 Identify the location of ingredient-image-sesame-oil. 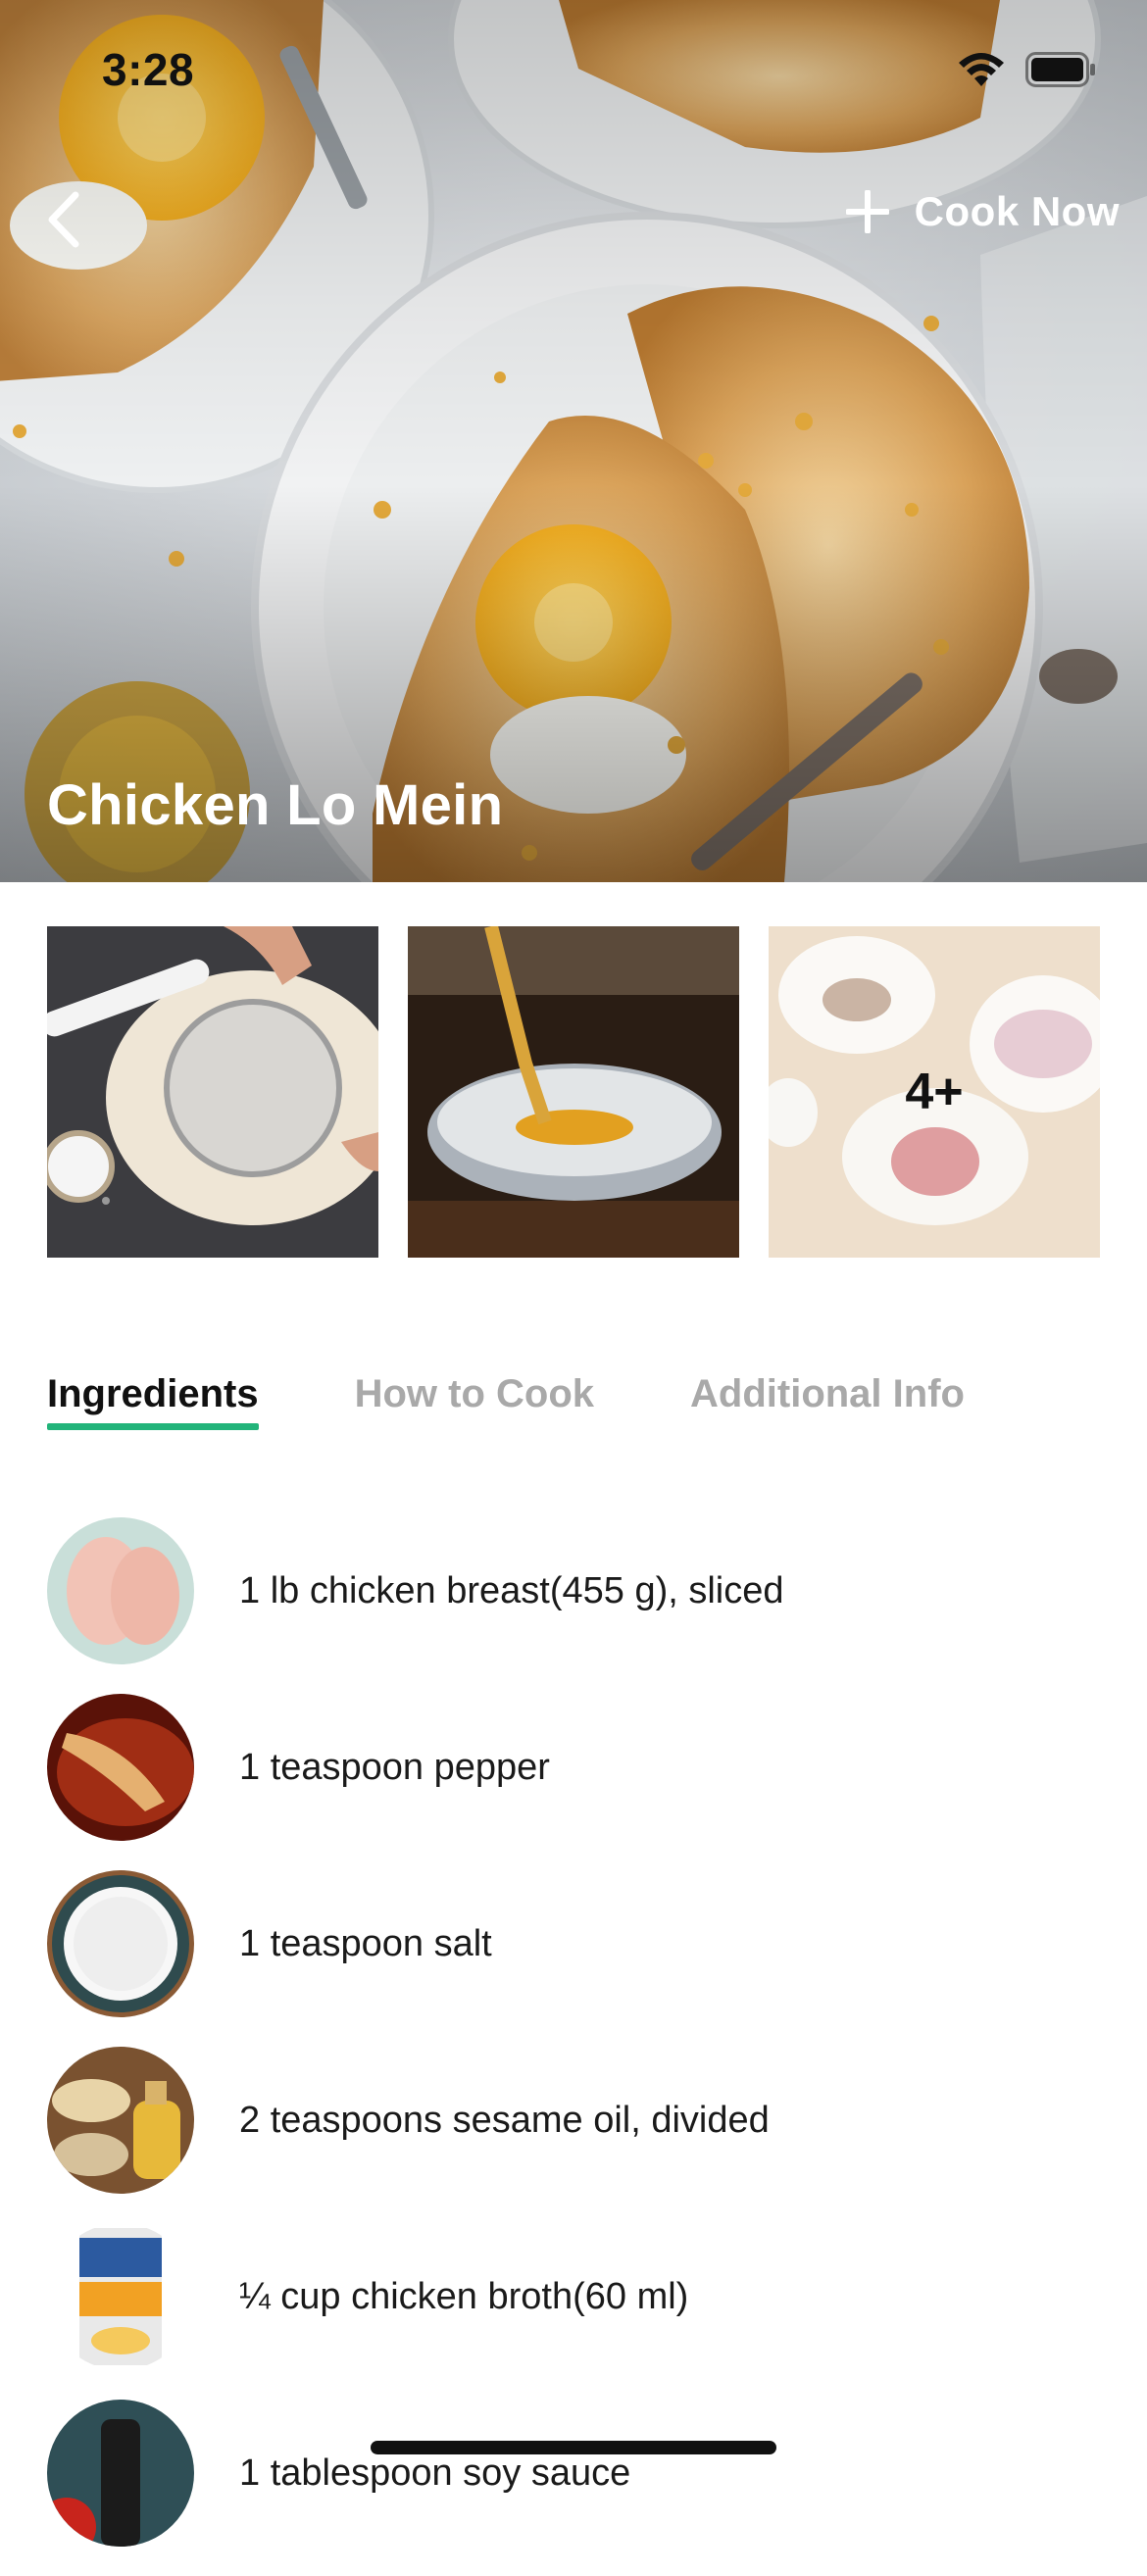
(120, 2120).